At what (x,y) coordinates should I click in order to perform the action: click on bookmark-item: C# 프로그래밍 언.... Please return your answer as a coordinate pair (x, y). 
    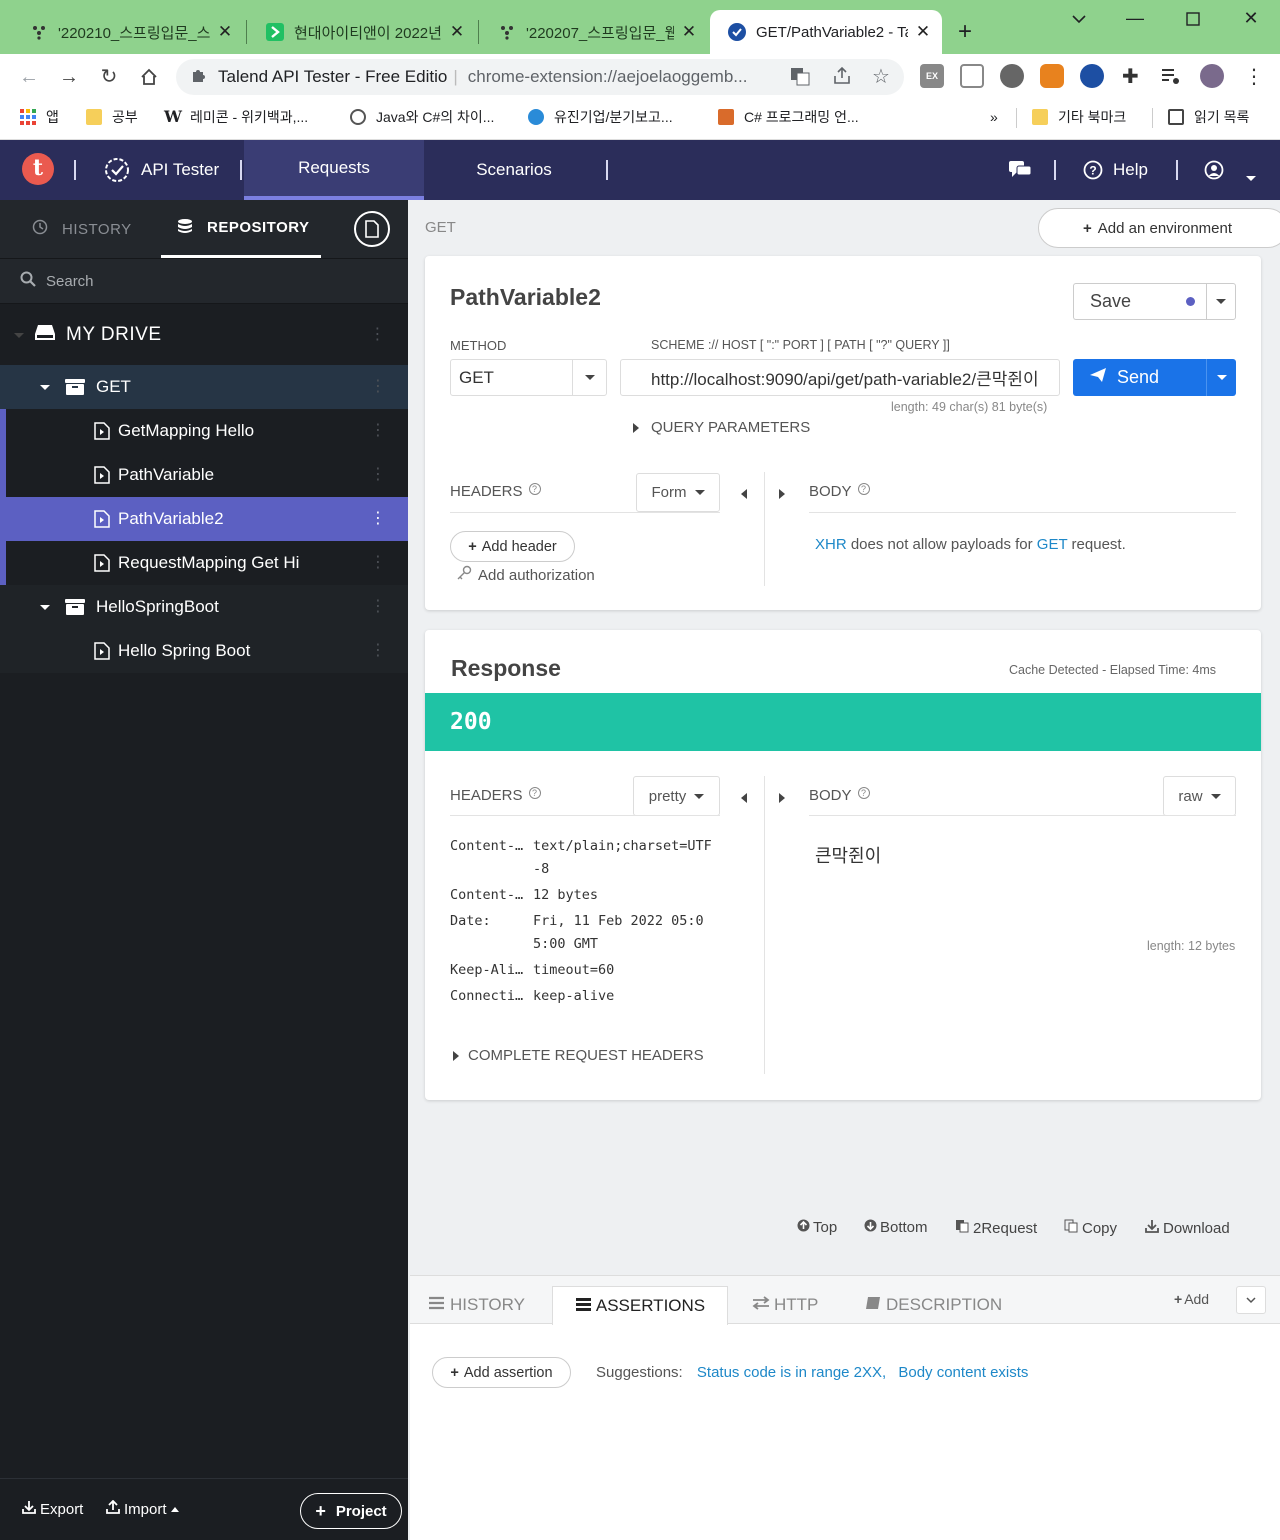
    Looking at the image, I should click on (788, 117).